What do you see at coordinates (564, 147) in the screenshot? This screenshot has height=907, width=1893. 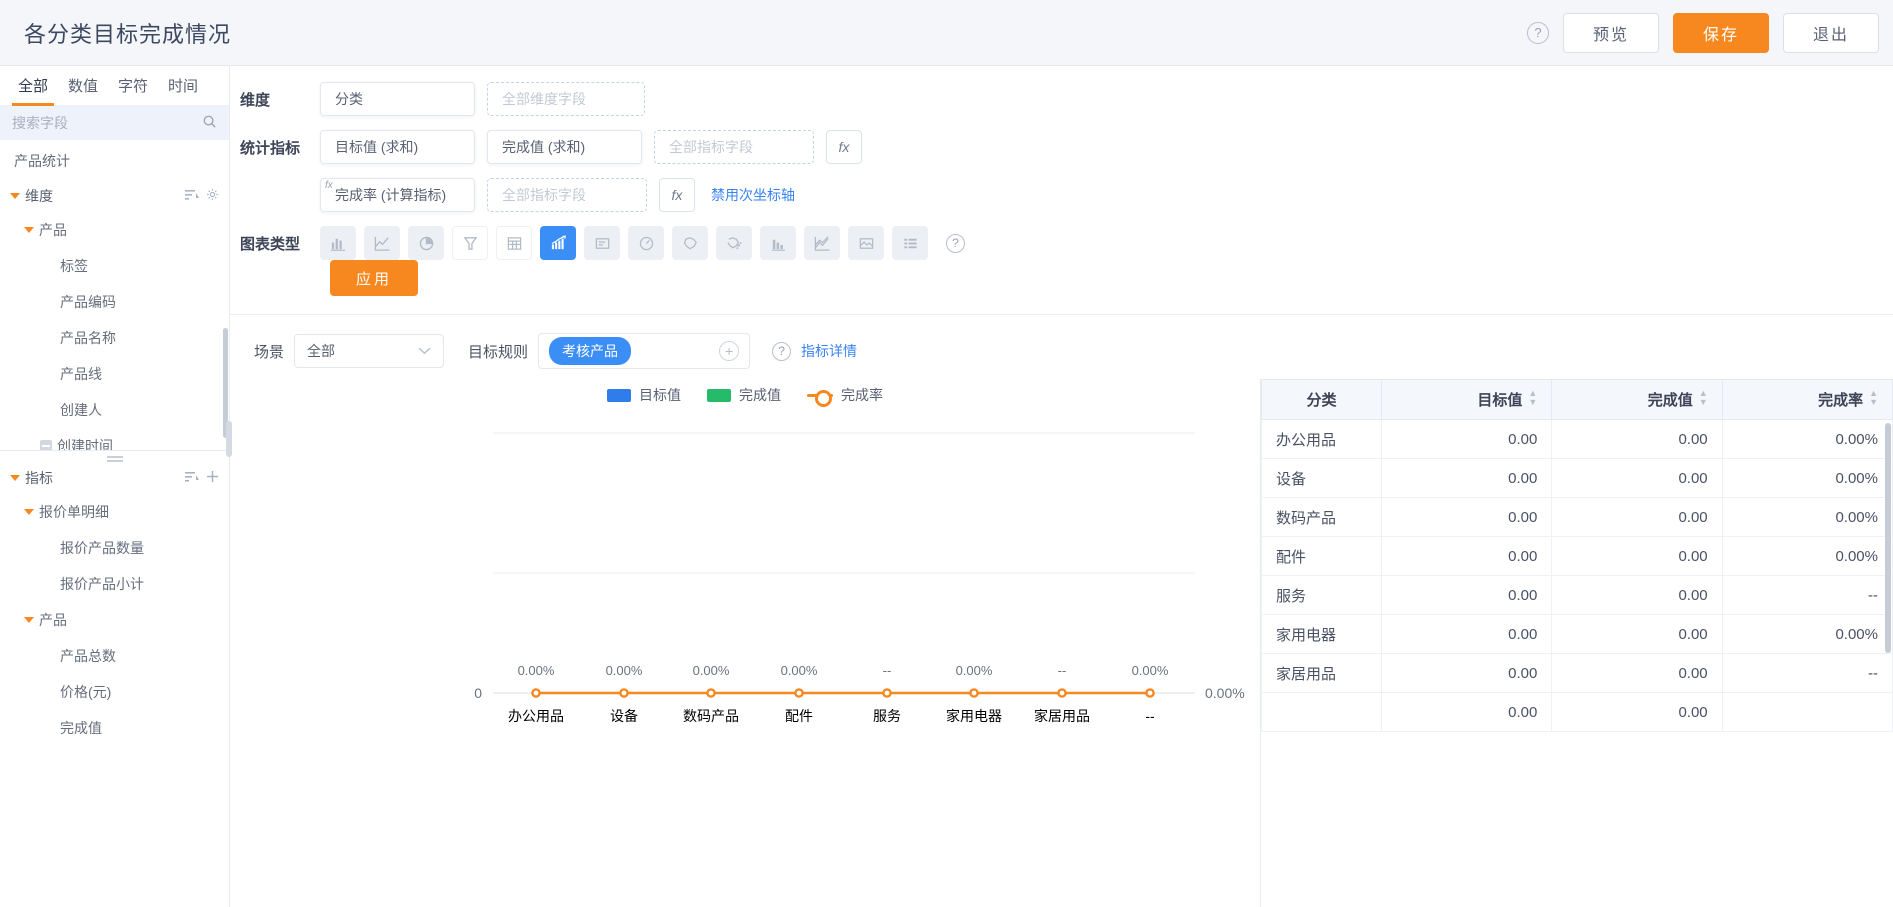 I see `metric-field-actual: 完成值 (求和)` at bounding box center [564, 147].